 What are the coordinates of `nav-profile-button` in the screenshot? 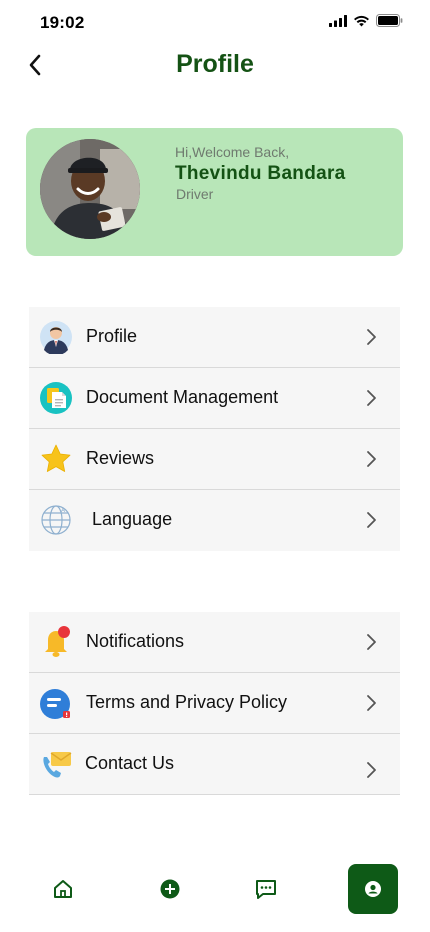 It's located at (373, 889).